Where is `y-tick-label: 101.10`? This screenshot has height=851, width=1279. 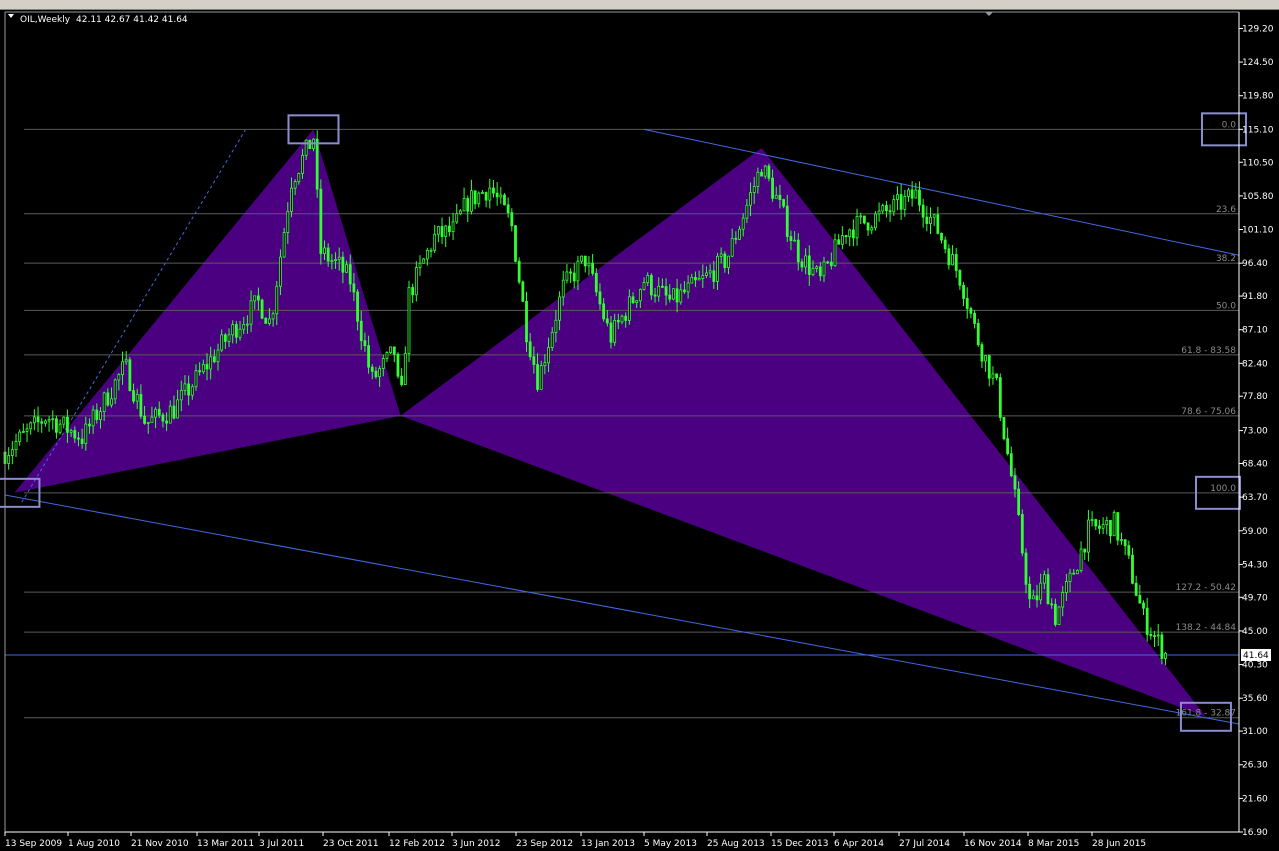 y-tick-label: 101.10 is located at coordinates (1258, 231).